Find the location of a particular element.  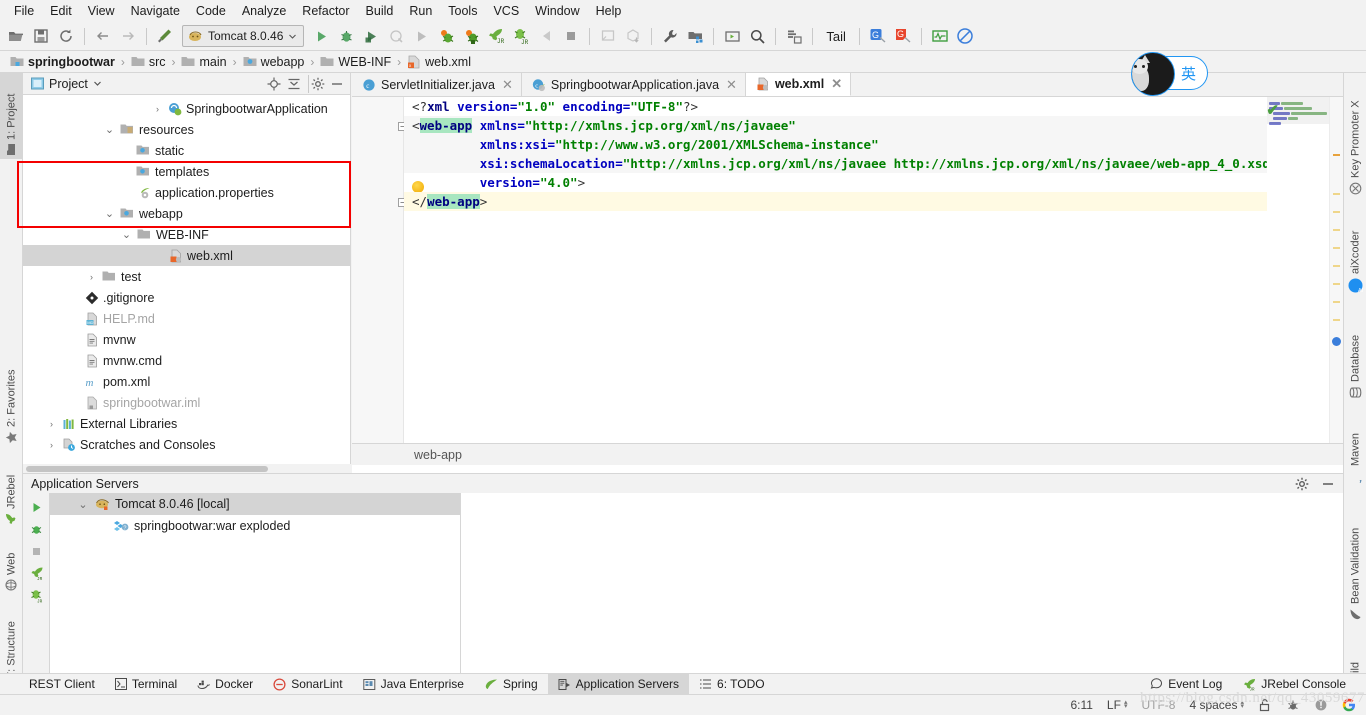

tree-item-help-md: MD HELP.md is located at coordinates (186, 318).